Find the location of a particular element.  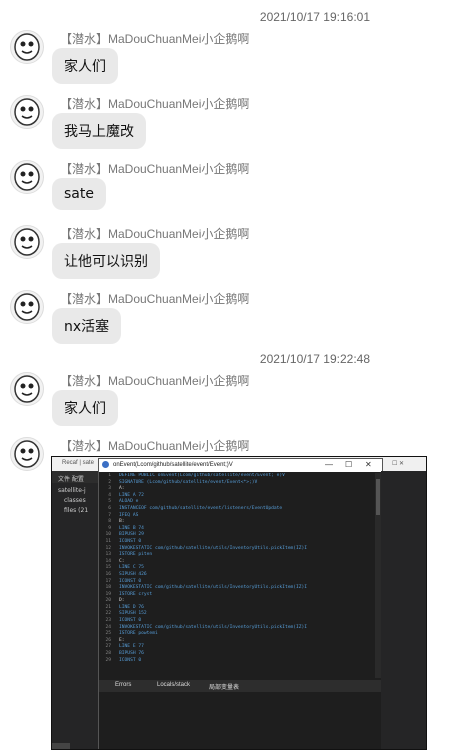

message-bubble: 让他可以识别 is located at coordinates (106, 261).